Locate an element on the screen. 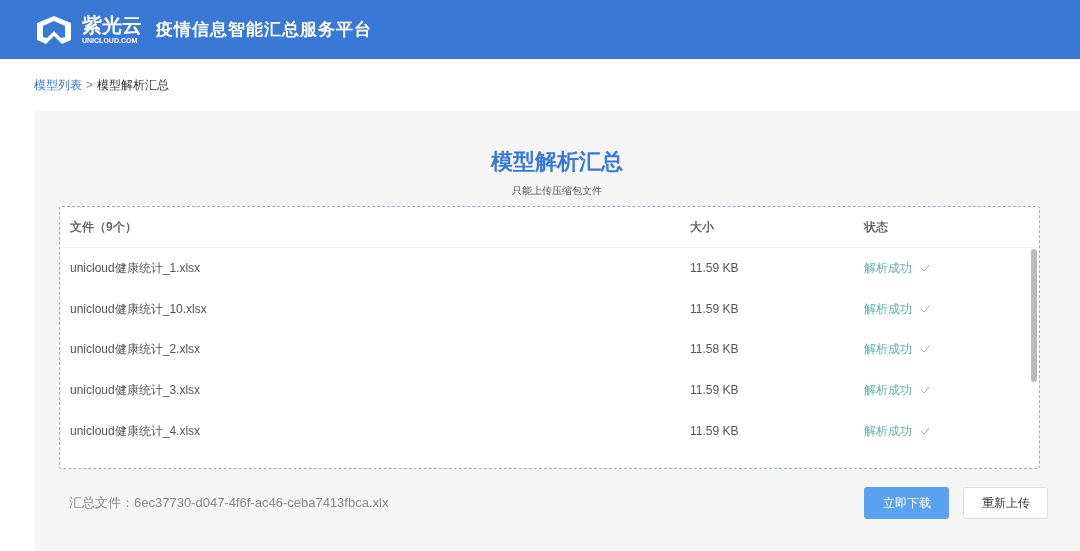 The image size is (1080, 551). panel-title: 模型解析汇总 is located at coordinates (557, 162).